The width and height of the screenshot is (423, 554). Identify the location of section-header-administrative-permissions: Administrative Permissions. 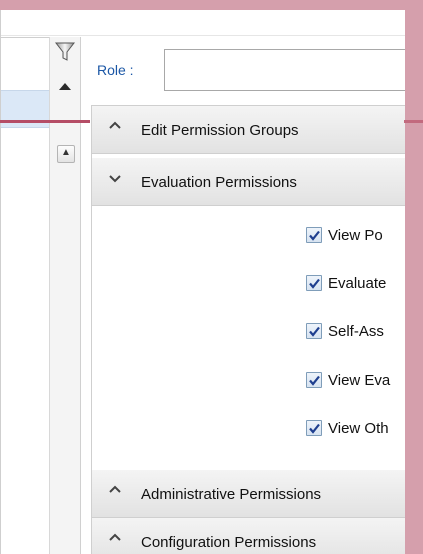
(248, 494).